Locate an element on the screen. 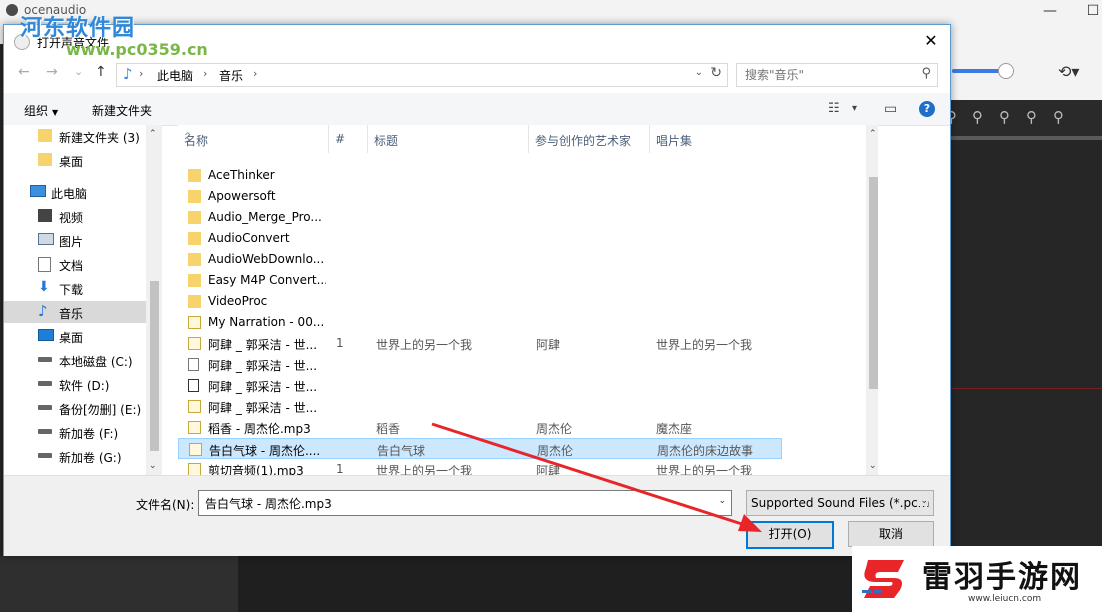 The height and width of the screenshot is (612, 1102). nav-item-drive-d: 软件 (D:) is located at coordinates (75, 384).